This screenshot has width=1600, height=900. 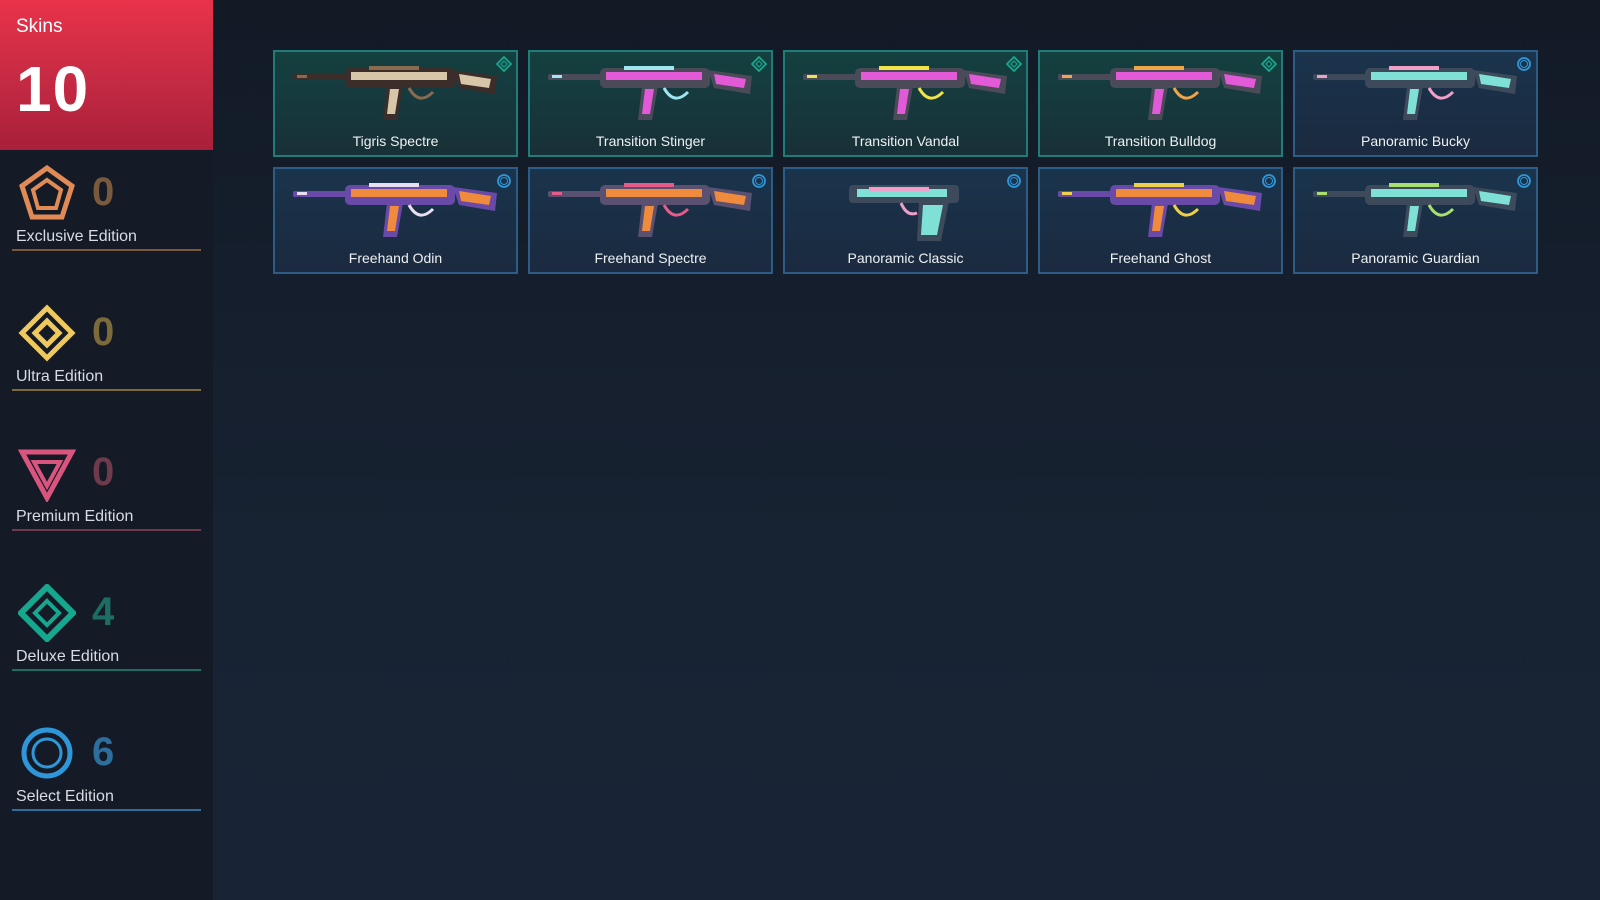 I want to click on skin-card: Transition Stinger, so click(x=650, y=103).